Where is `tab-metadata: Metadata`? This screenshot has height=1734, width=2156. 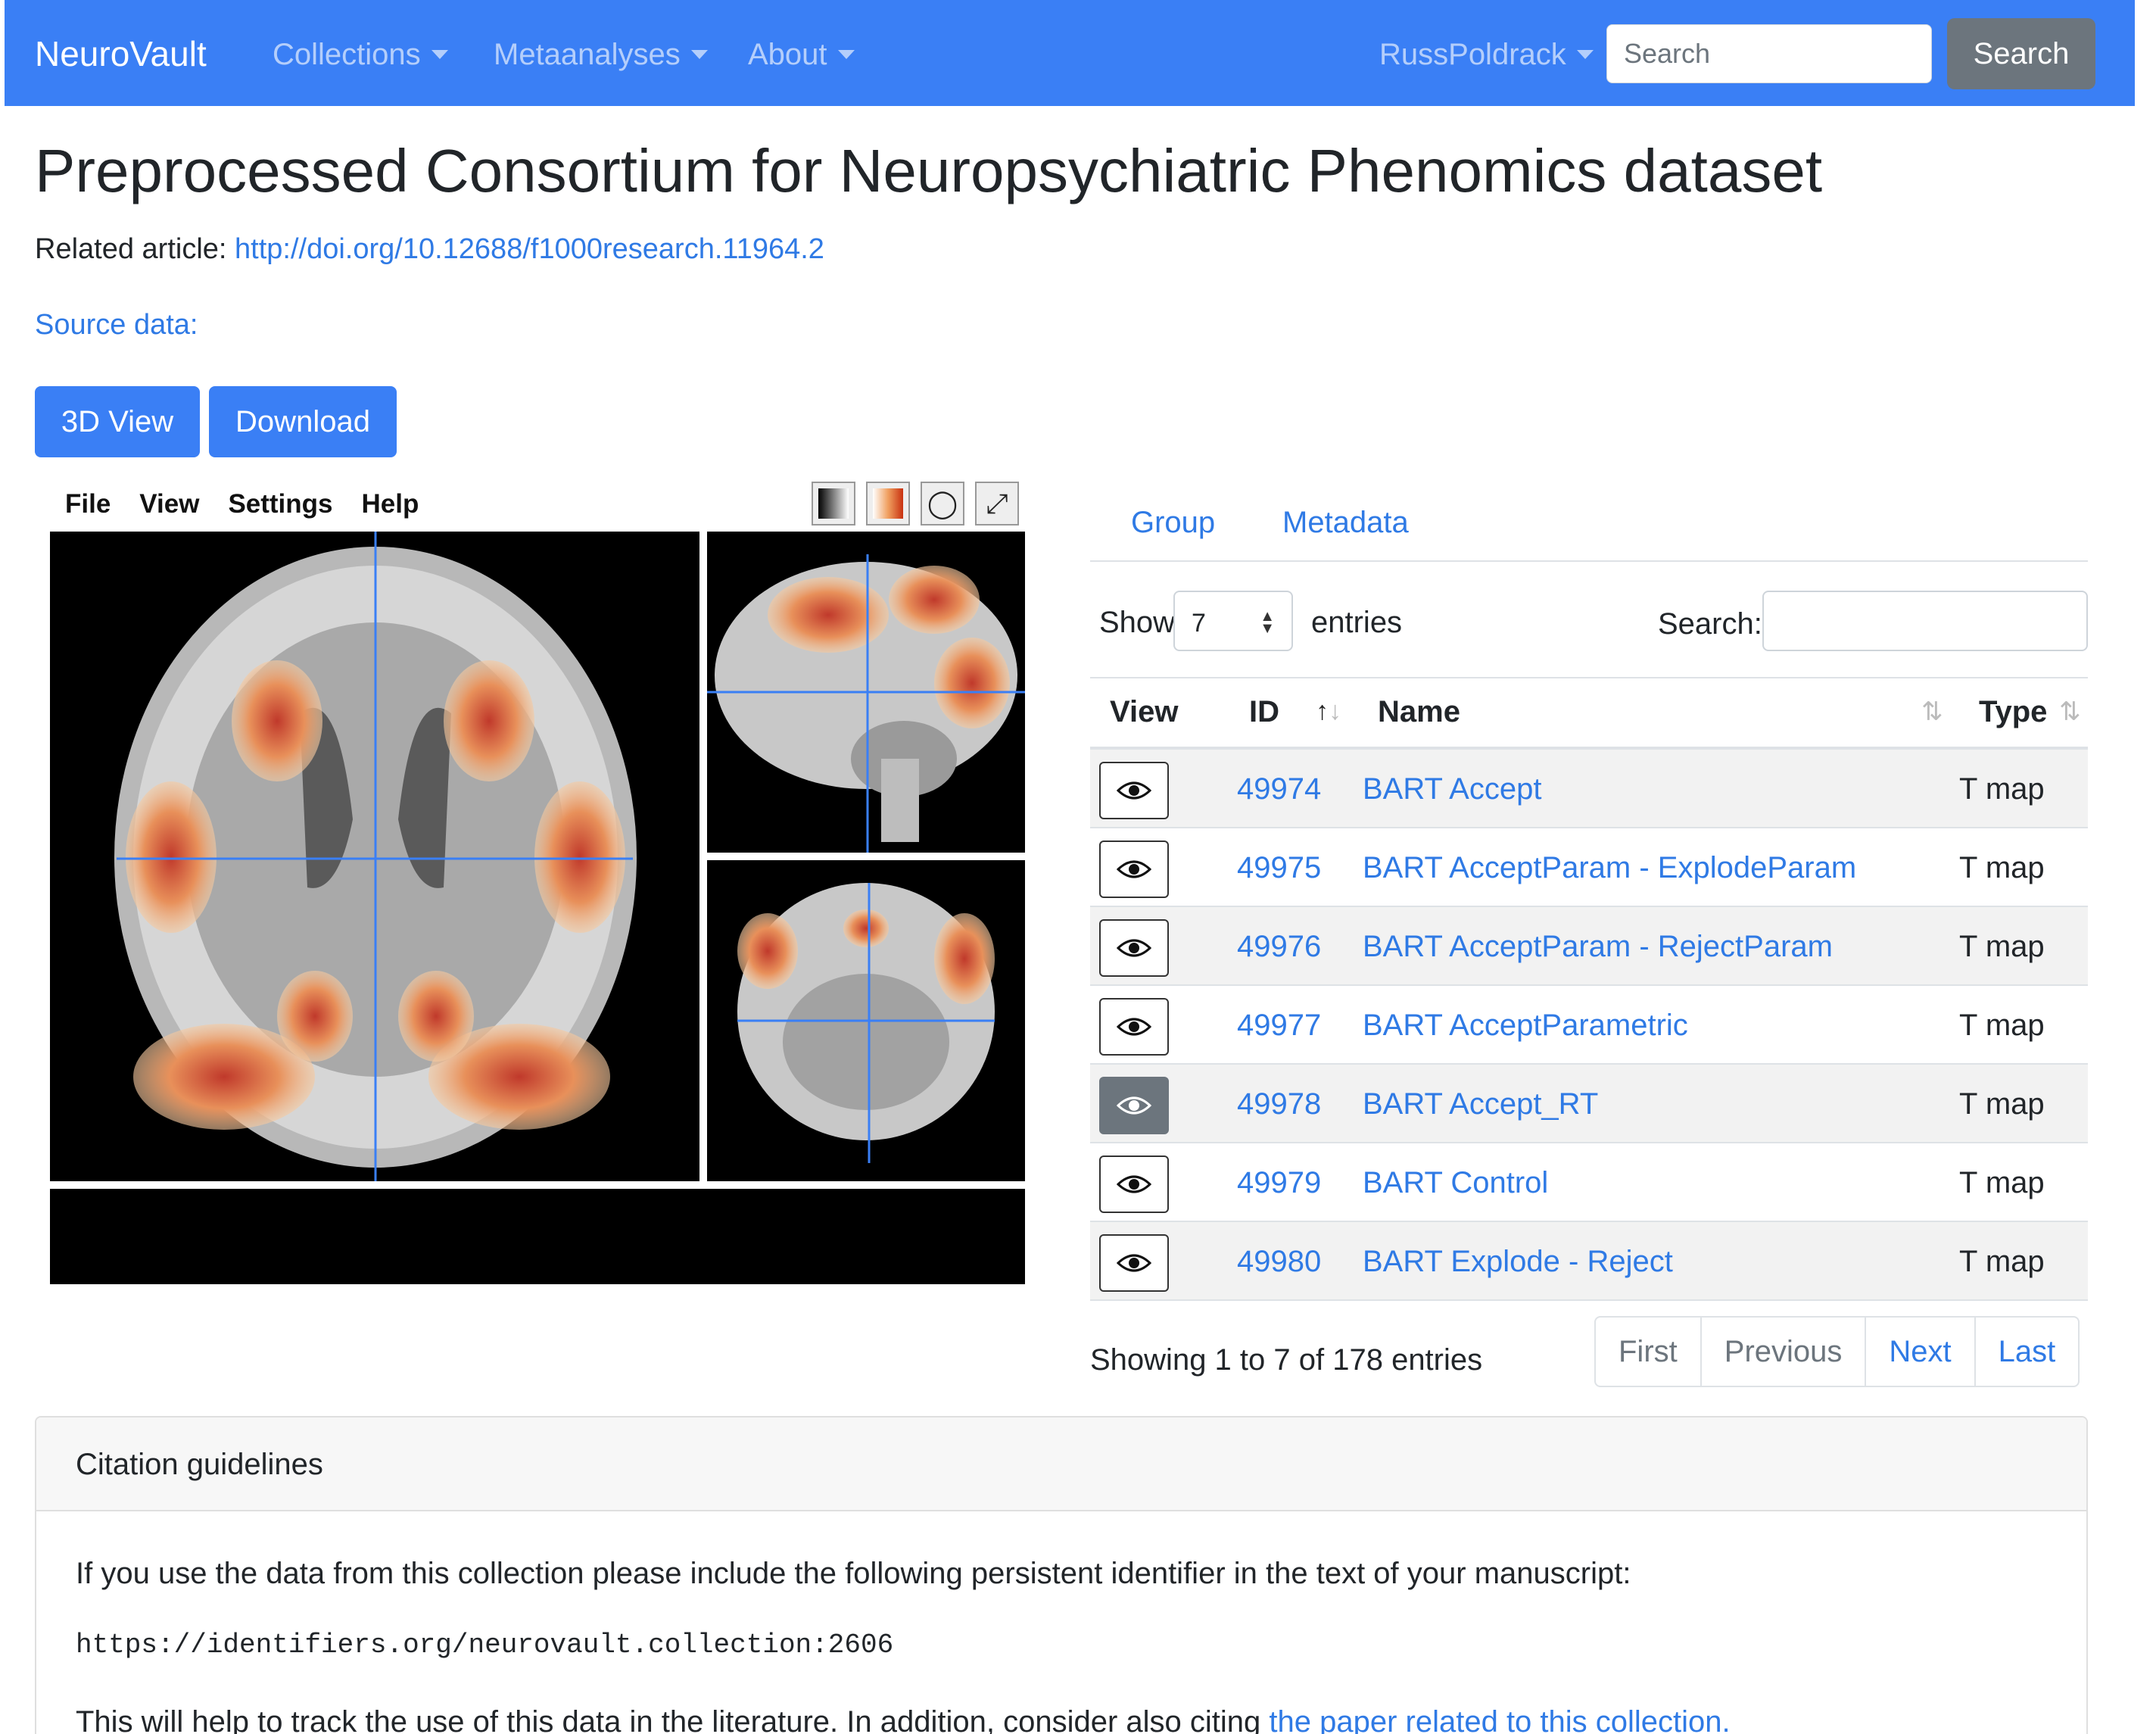 tab-metadata: Metadata is located at coordinates (1345, 523).